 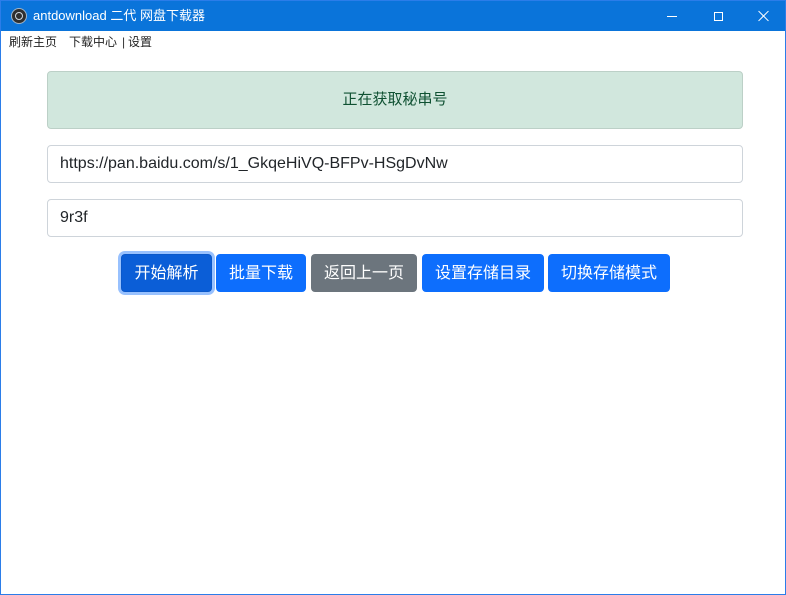 I want to click on extract-code-input, so click(x=395, y=218).